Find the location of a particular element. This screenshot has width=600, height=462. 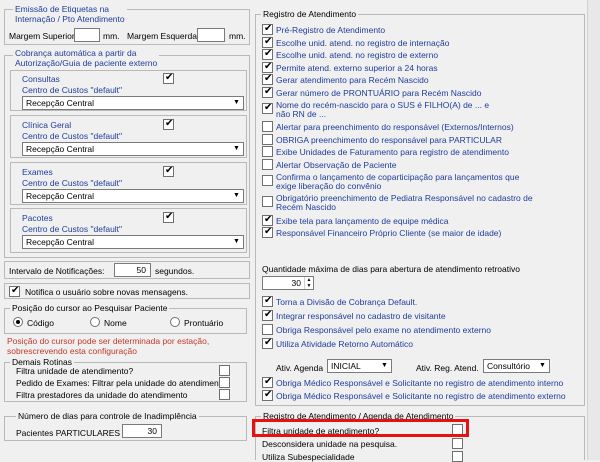

cursor-warning-line2: sobrescrevendo esta configuração is located at coordinates (72, 351).